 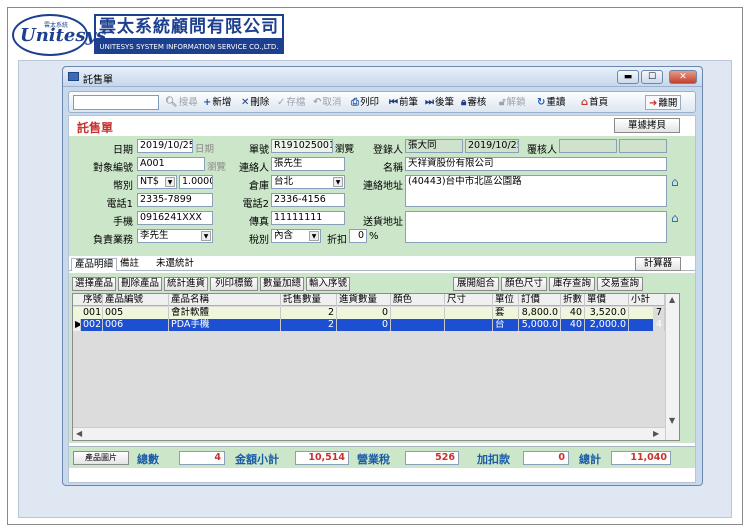 I want to click on discount-field: 0, so click(x=358, y=236).